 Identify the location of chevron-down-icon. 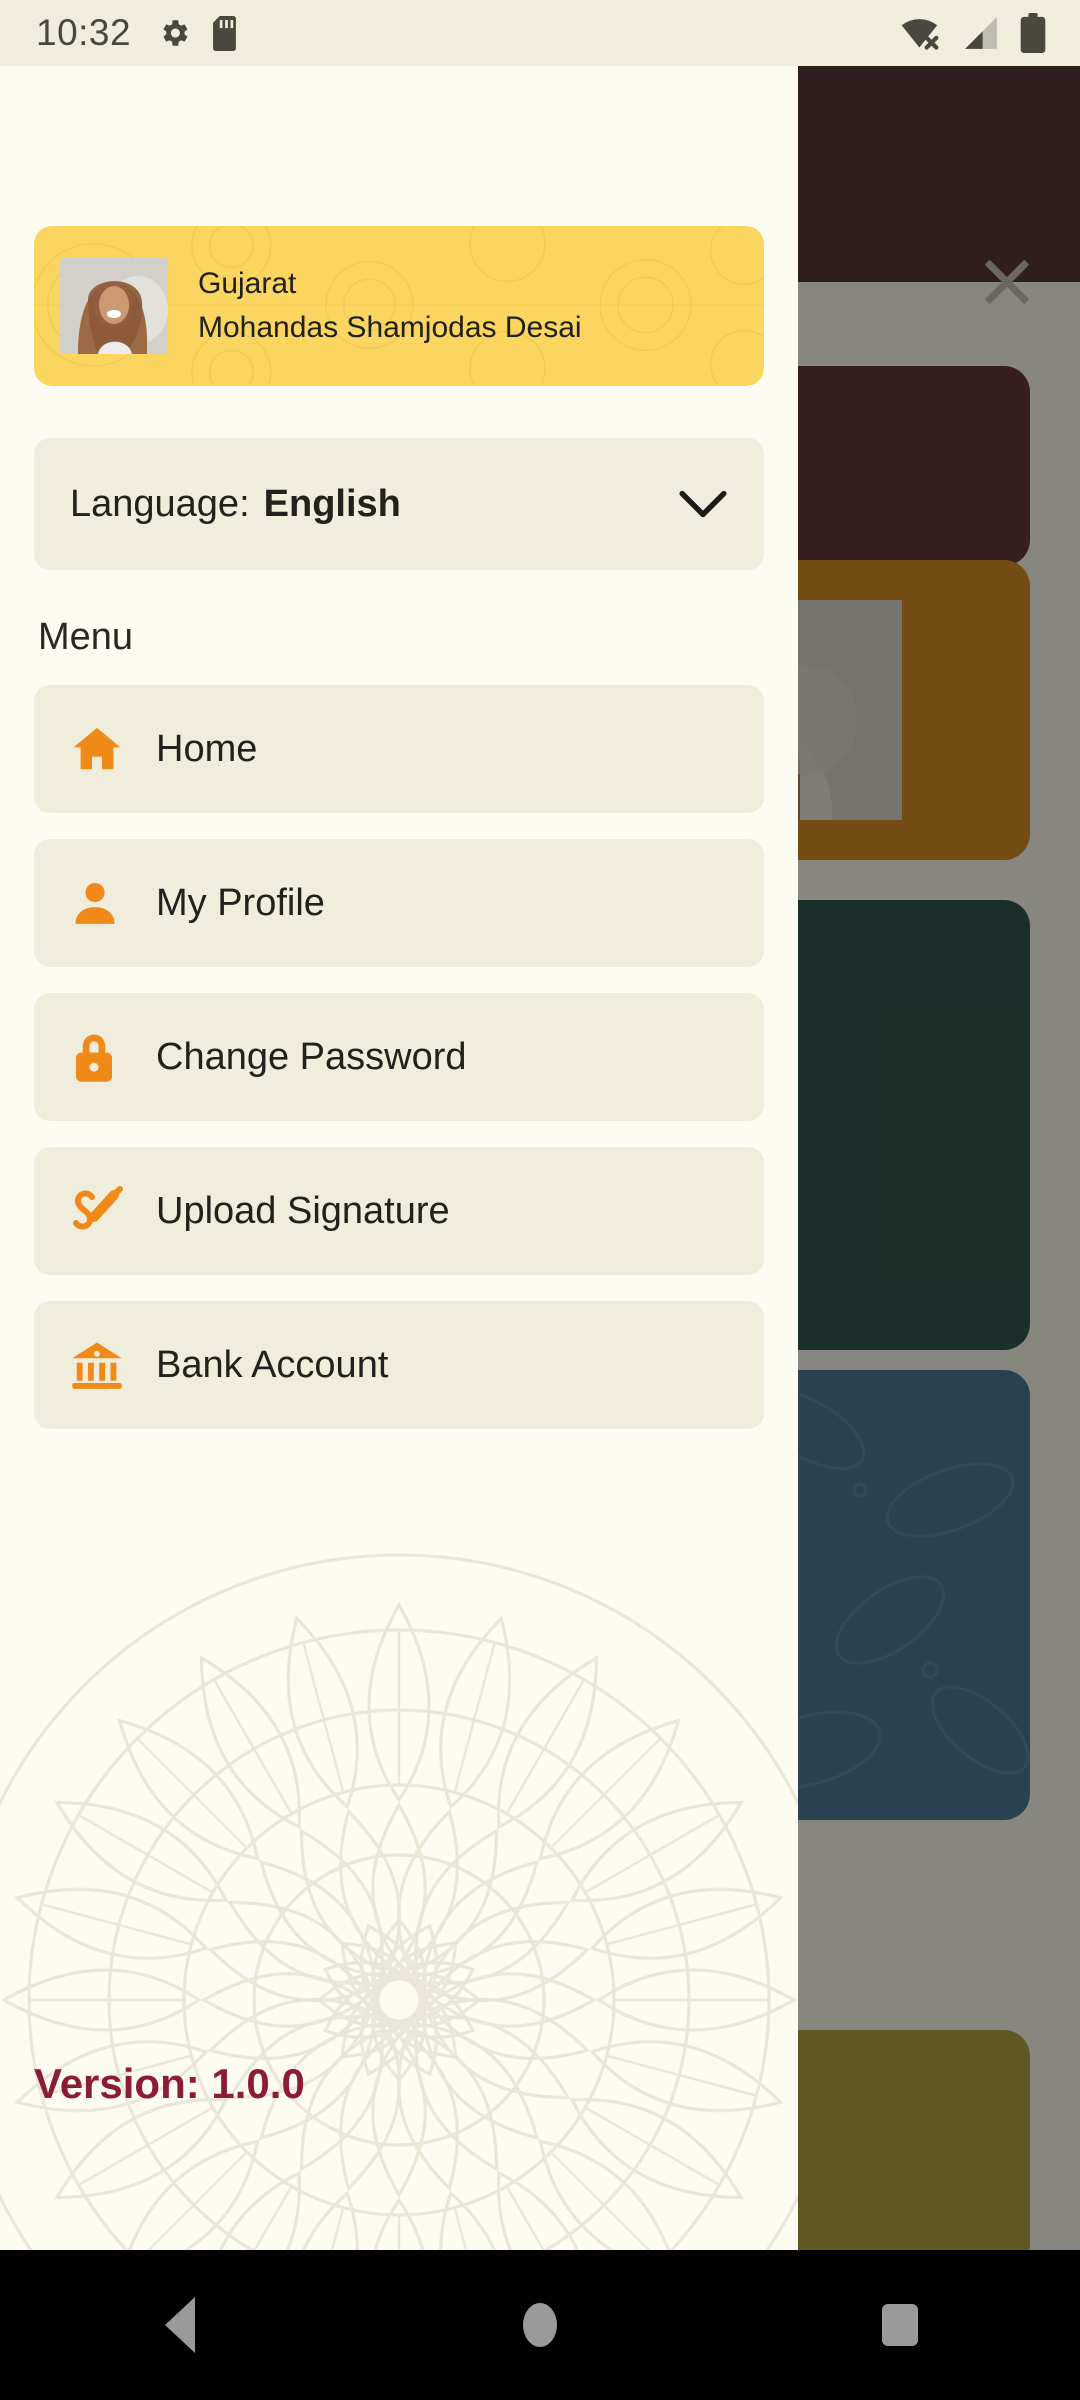
(703, 504).